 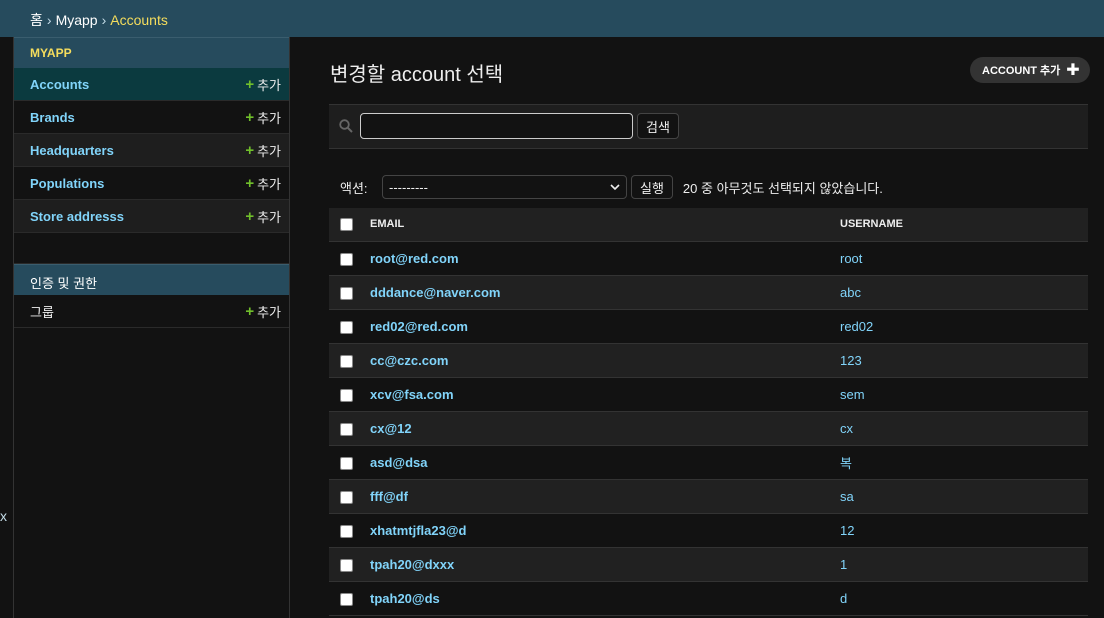 What do you see at coordinates (652, 187) in the screenshot?
I see `run-action-button: 실행` at bounding box center [652, 187].